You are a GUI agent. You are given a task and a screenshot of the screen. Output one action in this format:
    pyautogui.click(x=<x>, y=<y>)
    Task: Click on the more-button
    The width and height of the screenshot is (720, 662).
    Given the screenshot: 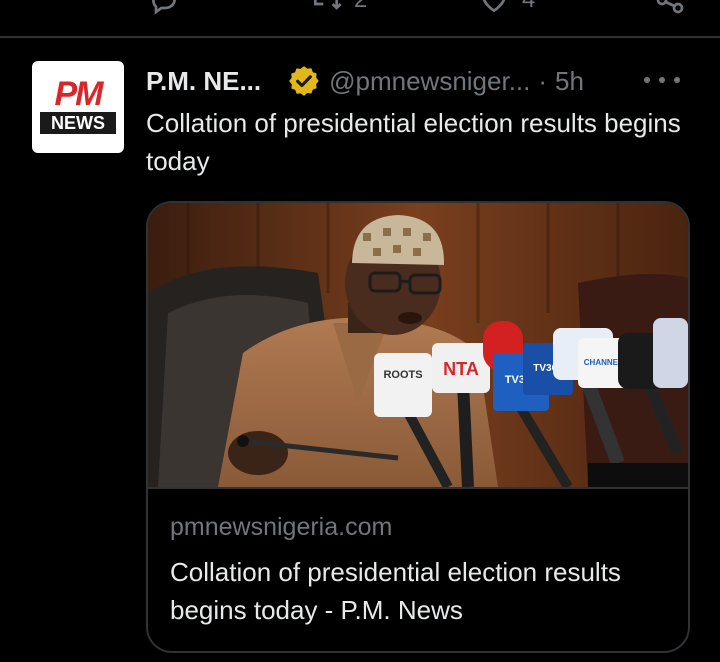 What is the action you would take?
    pyautogui.click(x=662, y=80)
    